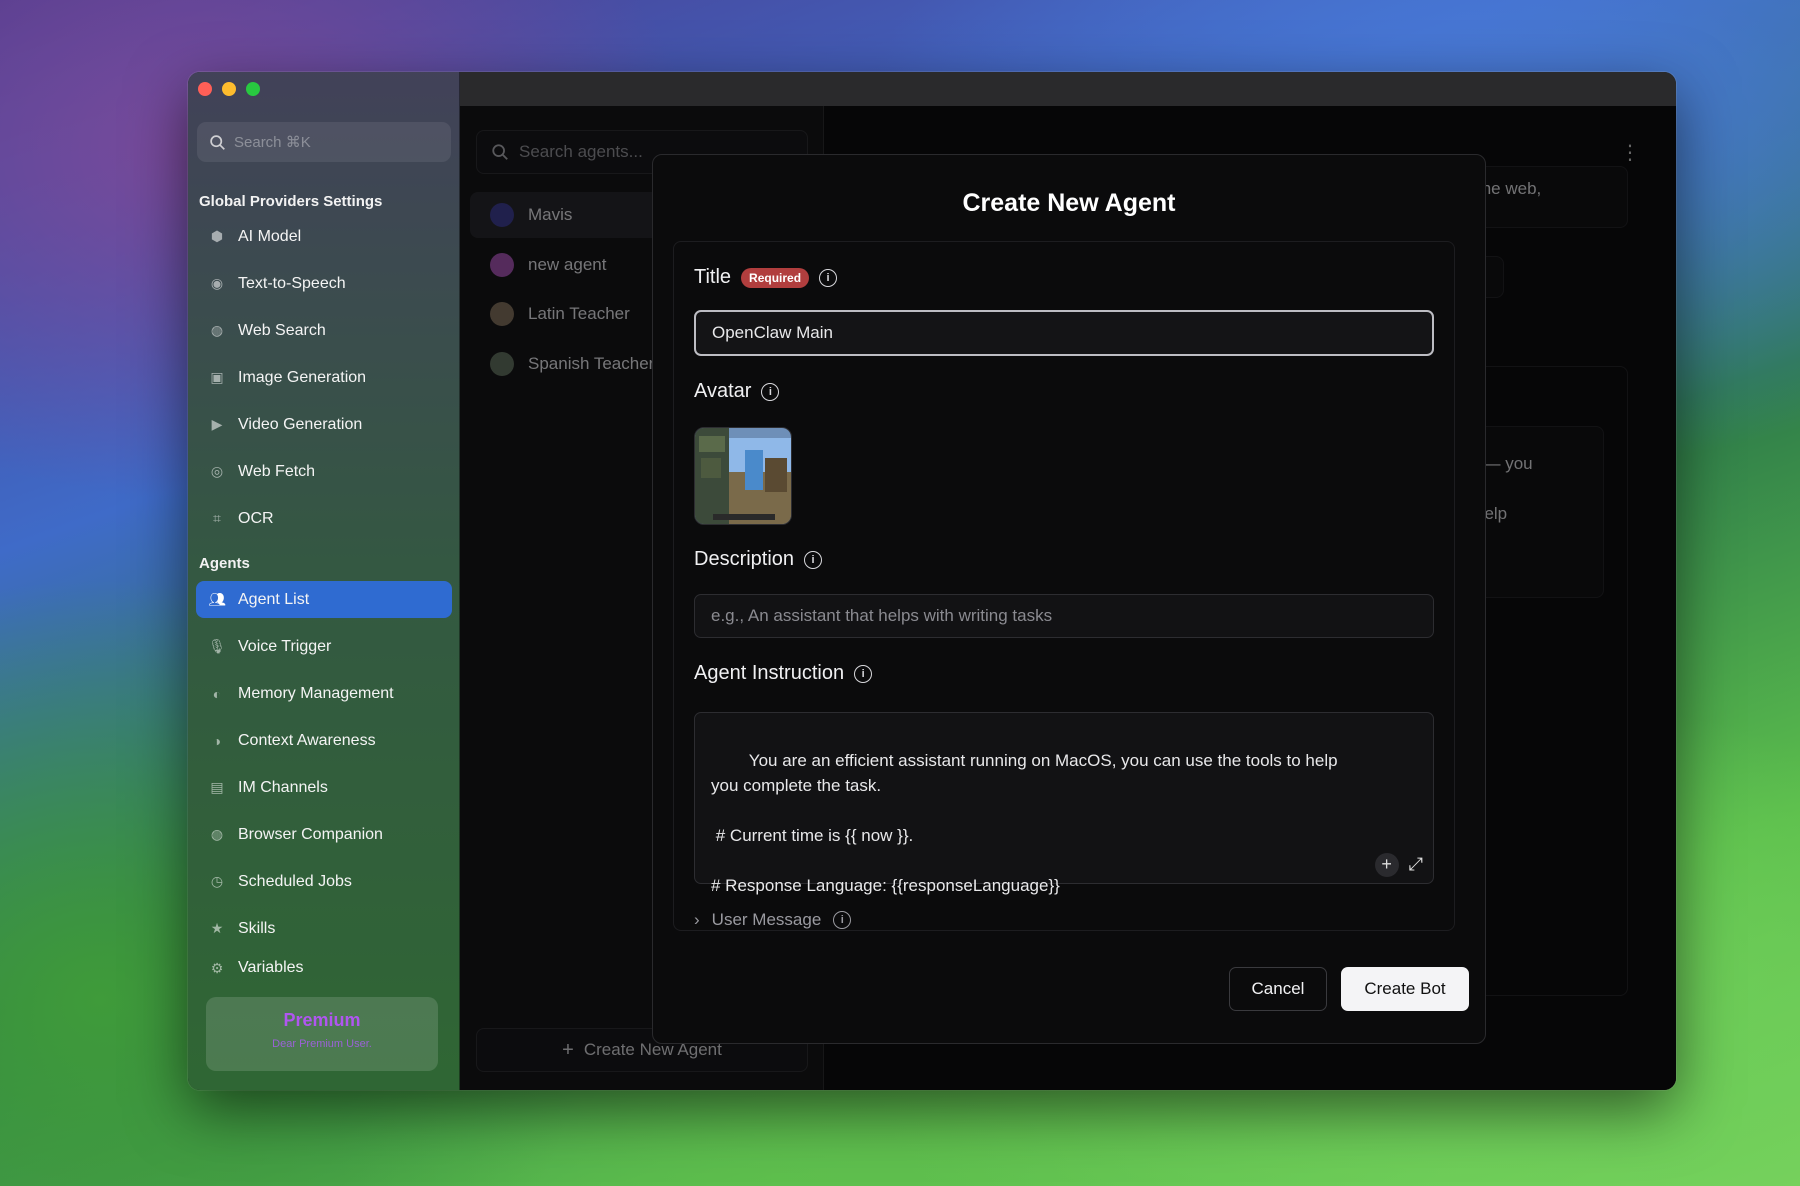 This screenshot has height=1186, width=1800. Describe the element at coordinates (783, 673) in the screenshot. I see `instruction-label: Agent Instruction i` at that location.